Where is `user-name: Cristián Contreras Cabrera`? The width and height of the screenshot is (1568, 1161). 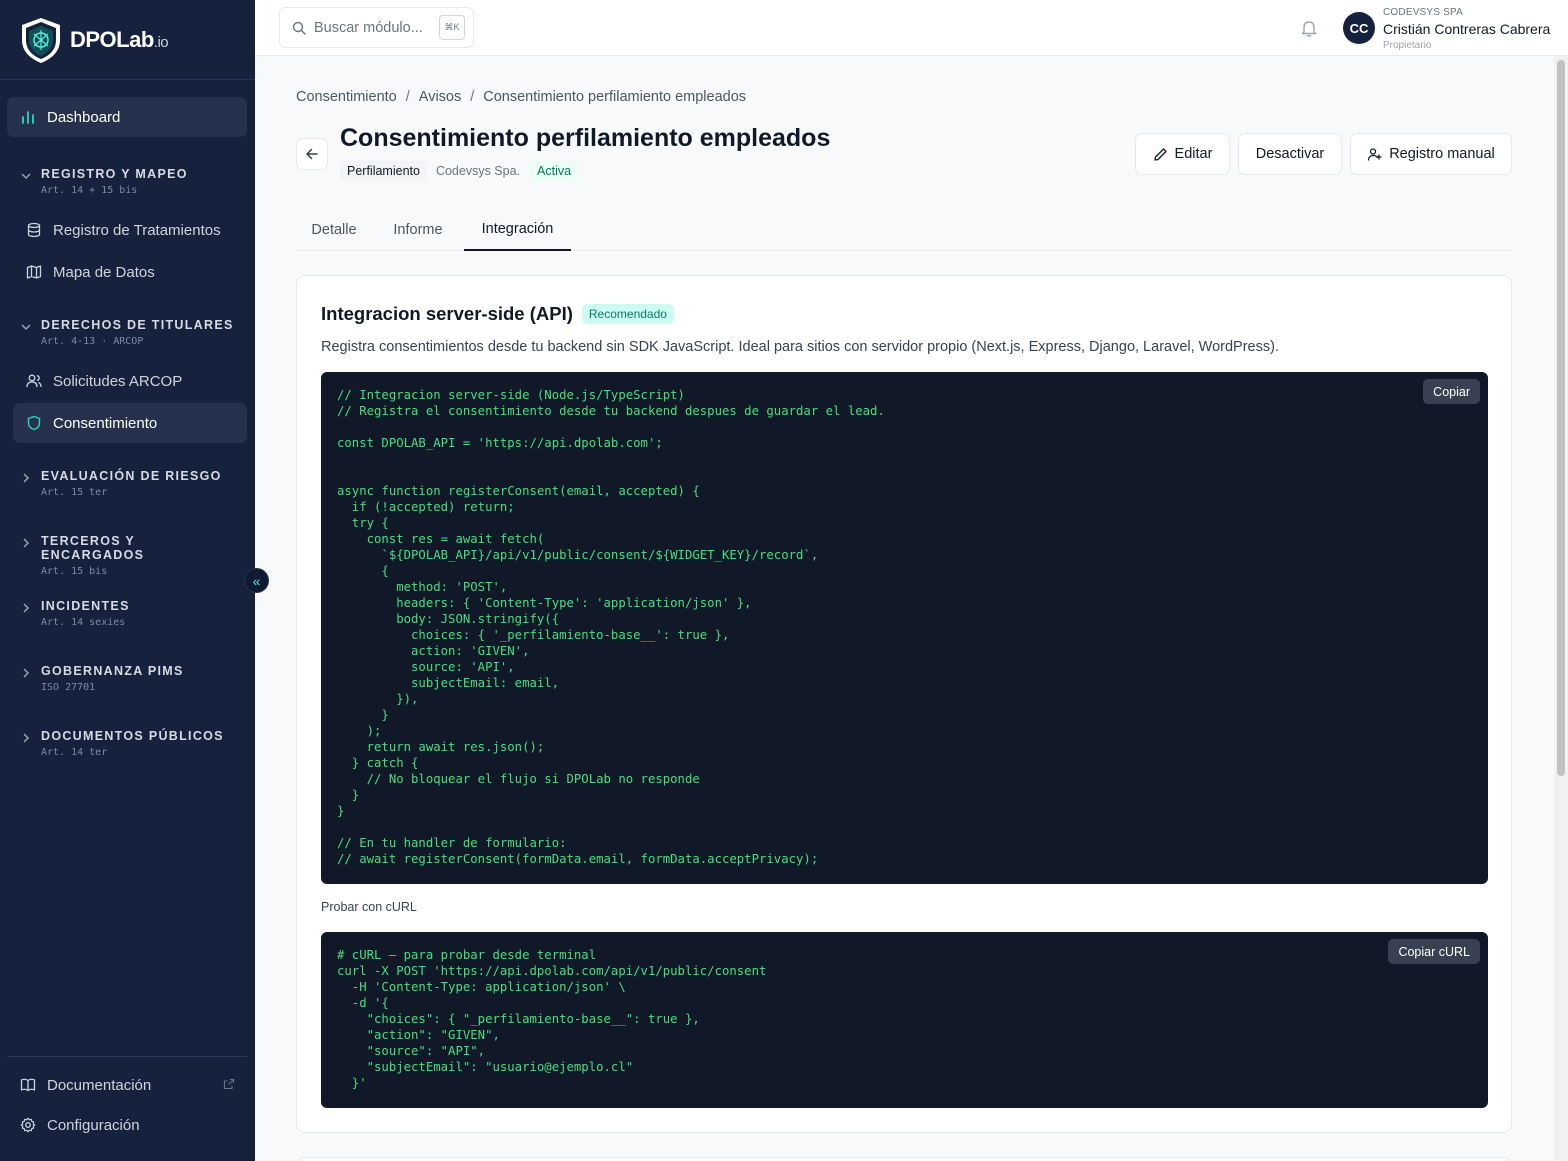 user-name: Cristián Contreras Cabrera is located at coordinates (1467, 29).